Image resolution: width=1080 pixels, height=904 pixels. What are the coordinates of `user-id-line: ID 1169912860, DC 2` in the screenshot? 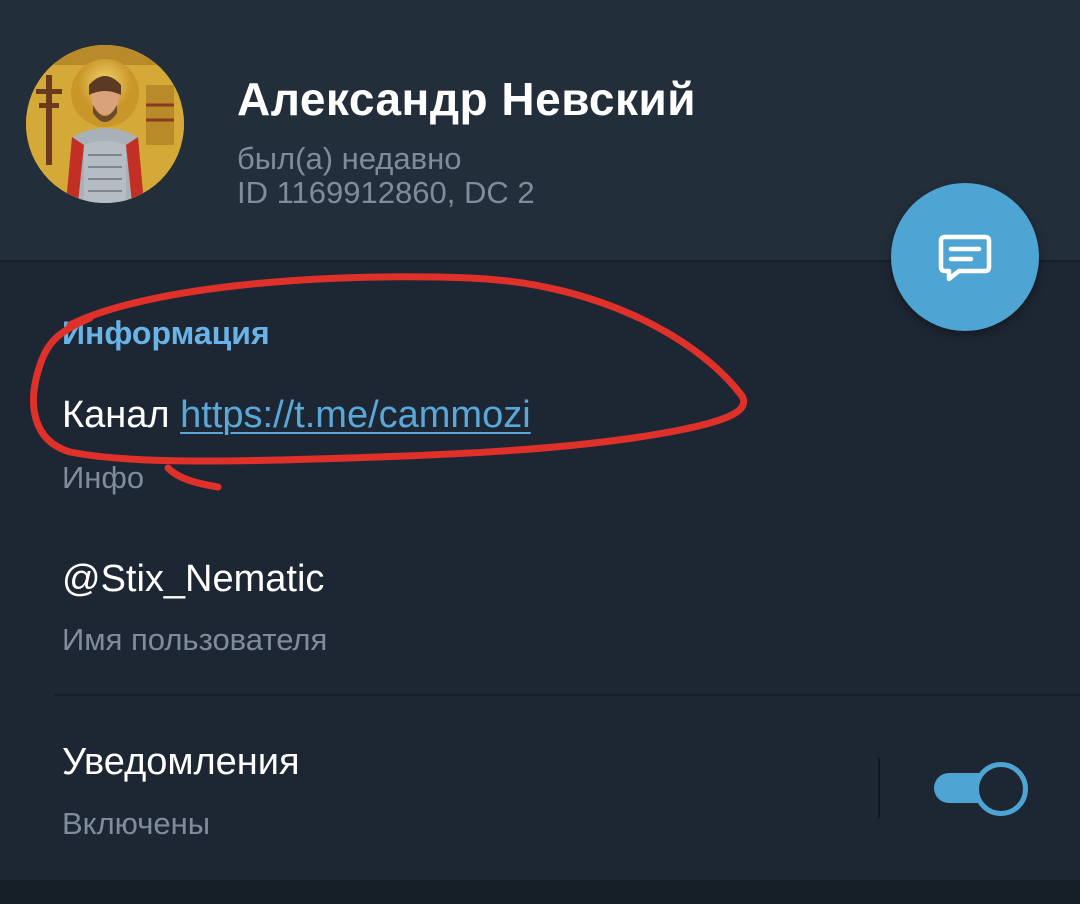 It's located at (386, 192).